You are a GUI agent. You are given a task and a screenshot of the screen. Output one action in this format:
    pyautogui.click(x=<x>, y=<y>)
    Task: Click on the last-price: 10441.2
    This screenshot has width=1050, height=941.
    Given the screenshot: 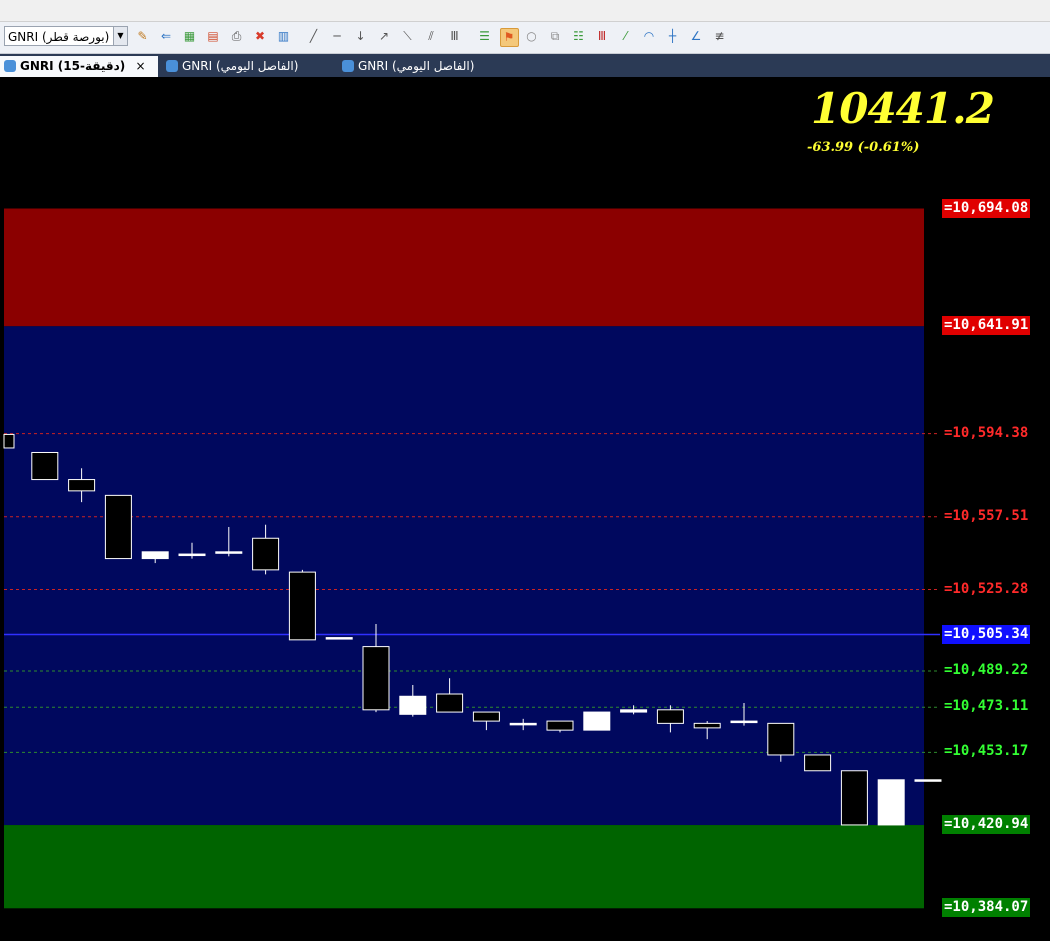 What is the action you would take?
    pyautogui.click(x=903, y=108)
    